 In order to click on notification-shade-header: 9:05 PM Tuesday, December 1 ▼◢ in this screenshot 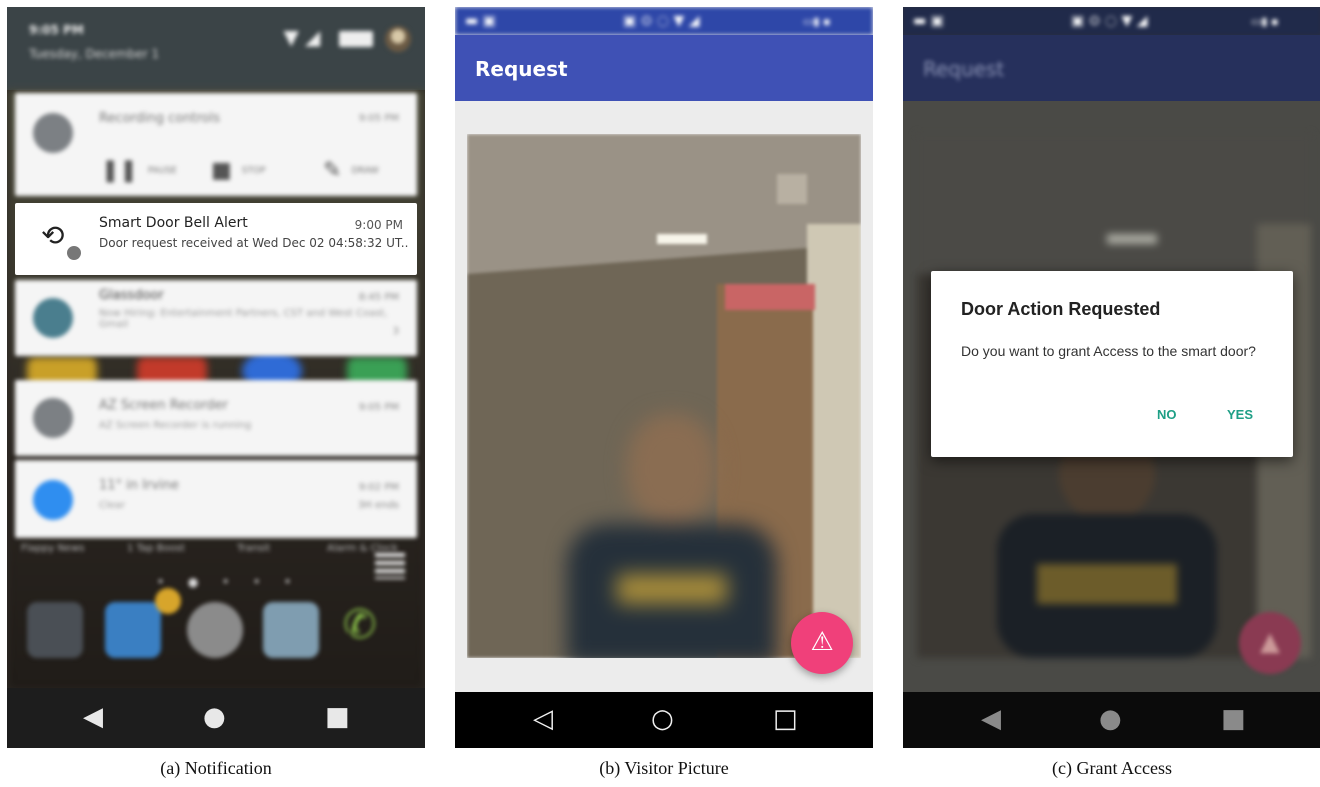, I will do `click(216, 48)`.